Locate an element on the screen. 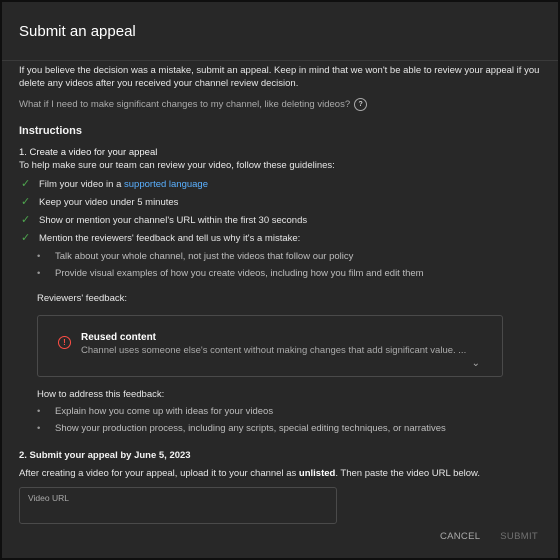 The width and height of the screenshot is (560, 560). video-url-input: Video URL is located at coordinates (178, 505).